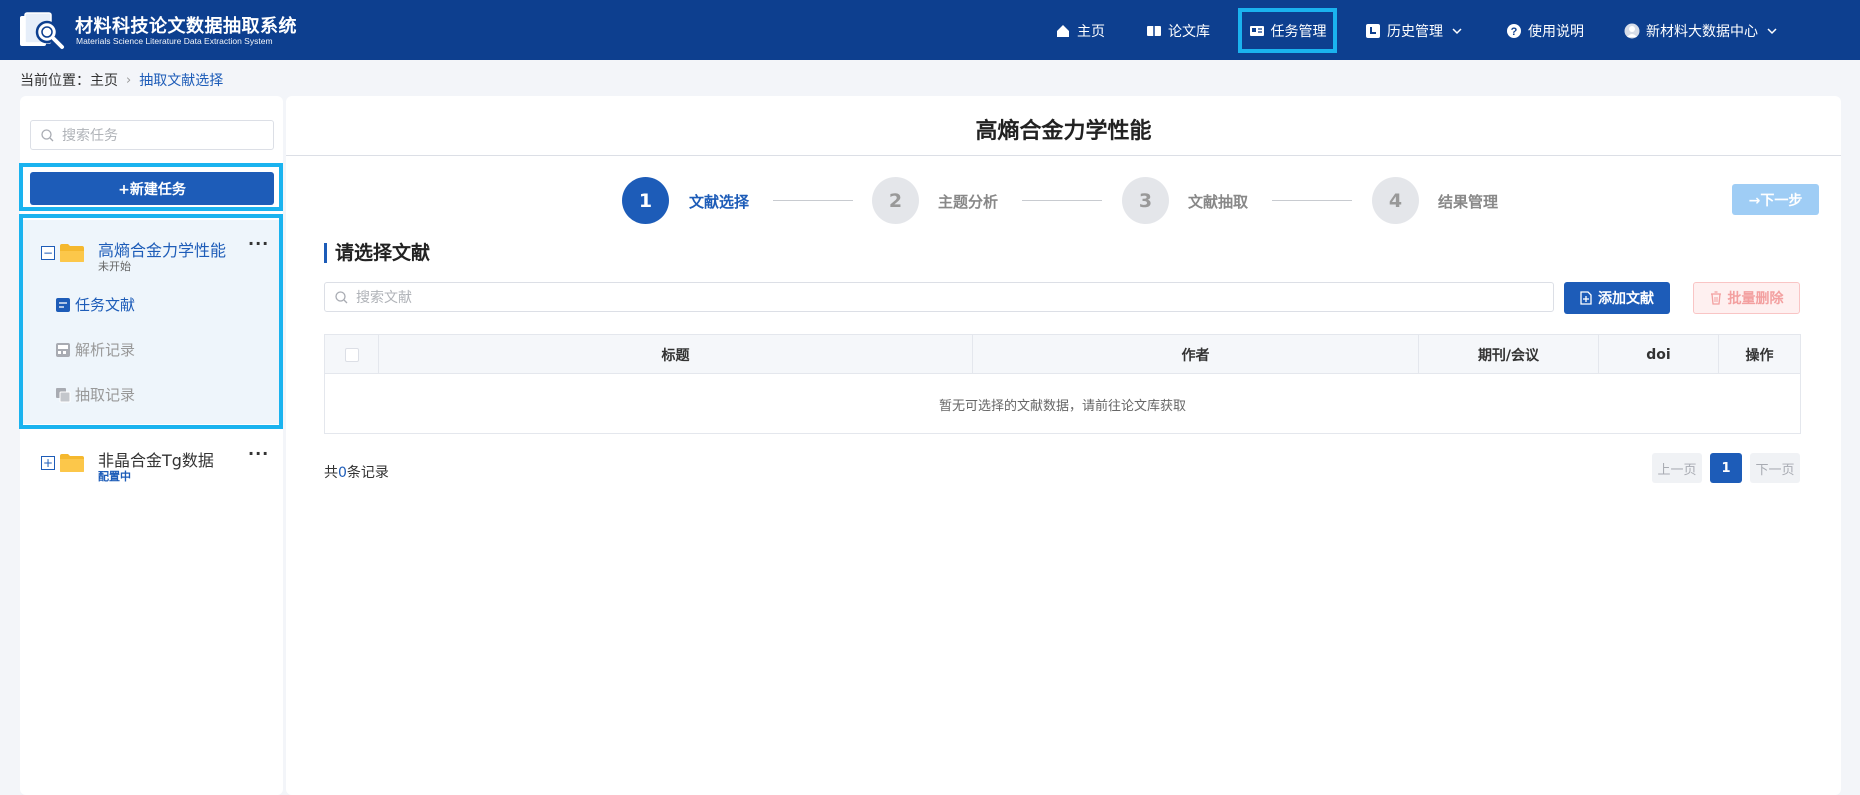 The image size is (1860, 795). What do you see at coordinates (1395, 200) in the screenshot?
I see `step-4-circle: 4` at bounding box center [1395, 200].